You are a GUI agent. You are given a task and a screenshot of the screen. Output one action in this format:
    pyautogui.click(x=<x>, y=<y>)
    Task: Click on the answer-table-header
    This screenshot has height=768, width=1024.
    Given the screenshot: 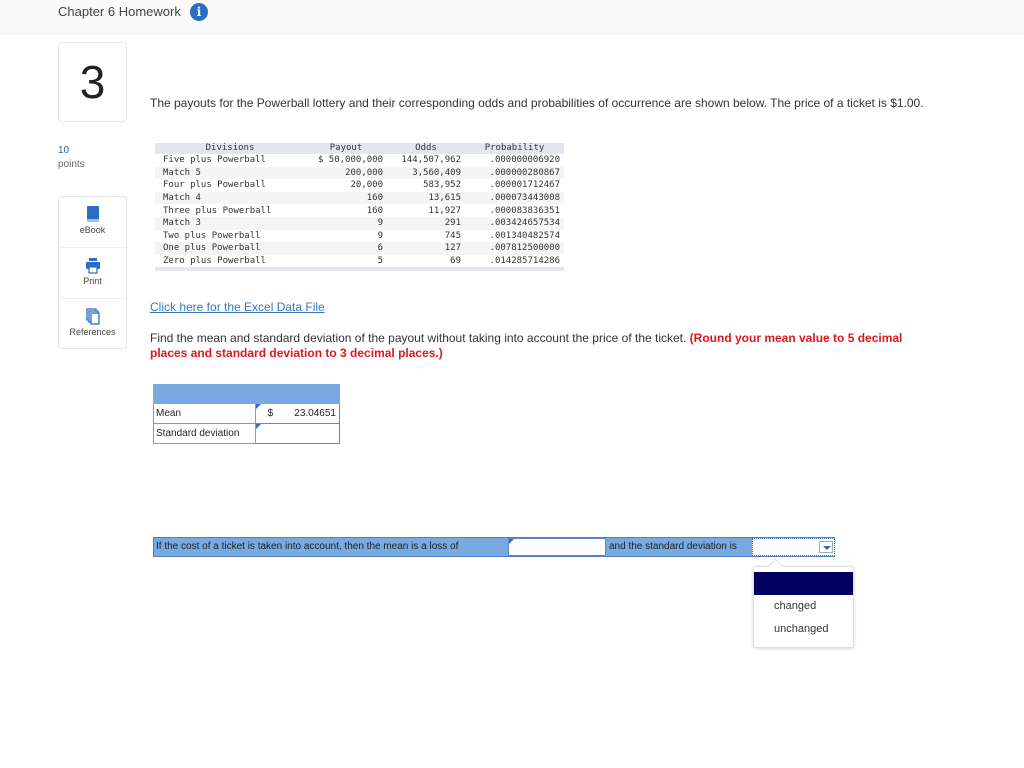 What is the action you would take?
    pyautogui.click(x=246, y=394)
    